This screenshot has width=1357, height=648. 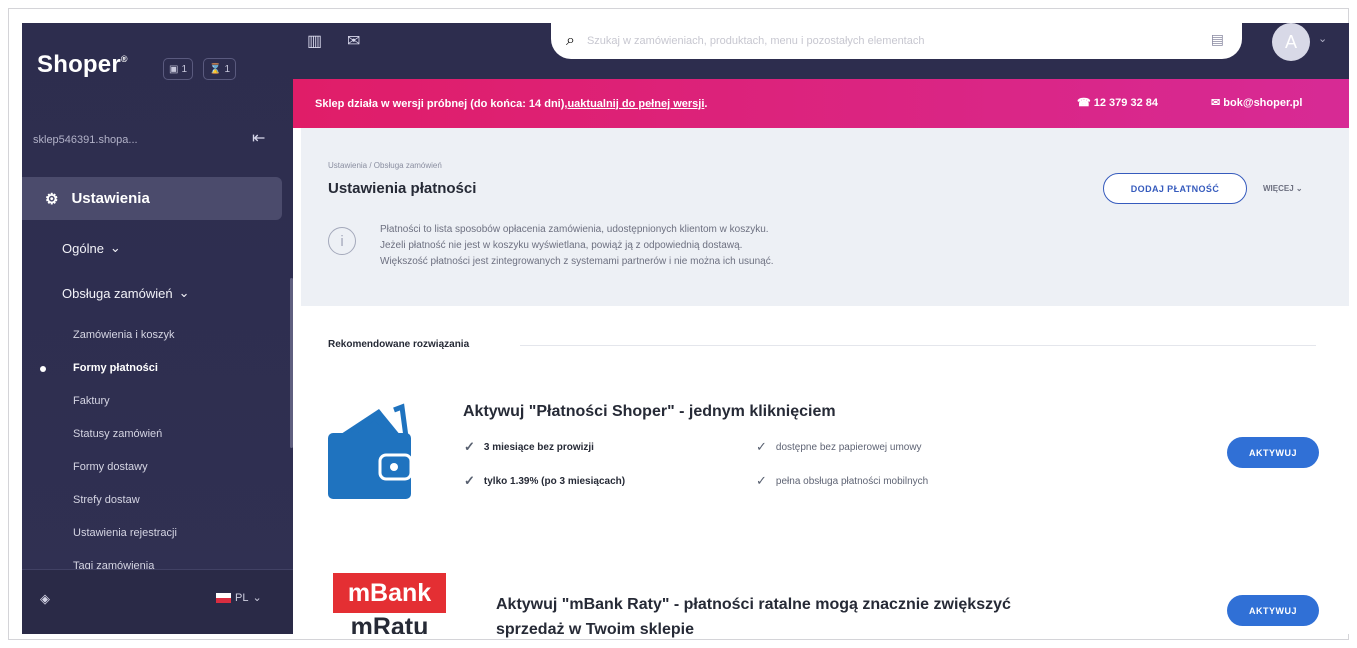 I want to click on collapse-sidebar-icon: ⇤, so click(x=258, y=138).